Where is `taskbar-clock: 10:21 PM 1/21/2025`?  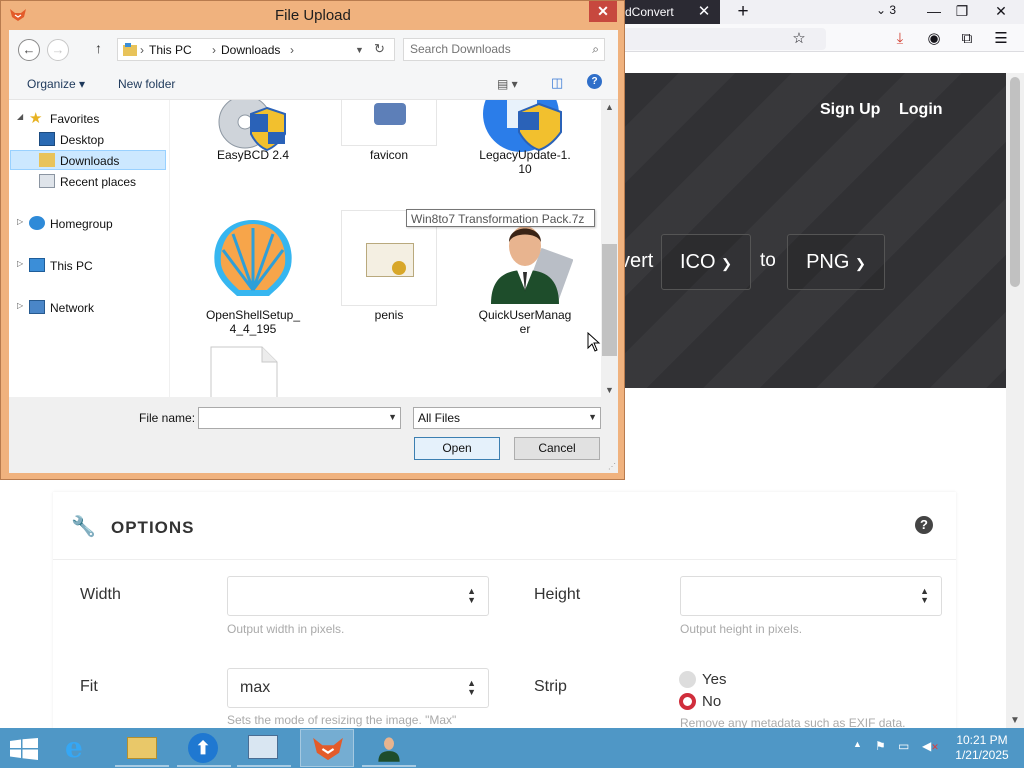 taskbar-clock: 10:21 PM 1/21/2025 is located at coordinates (982, 748).